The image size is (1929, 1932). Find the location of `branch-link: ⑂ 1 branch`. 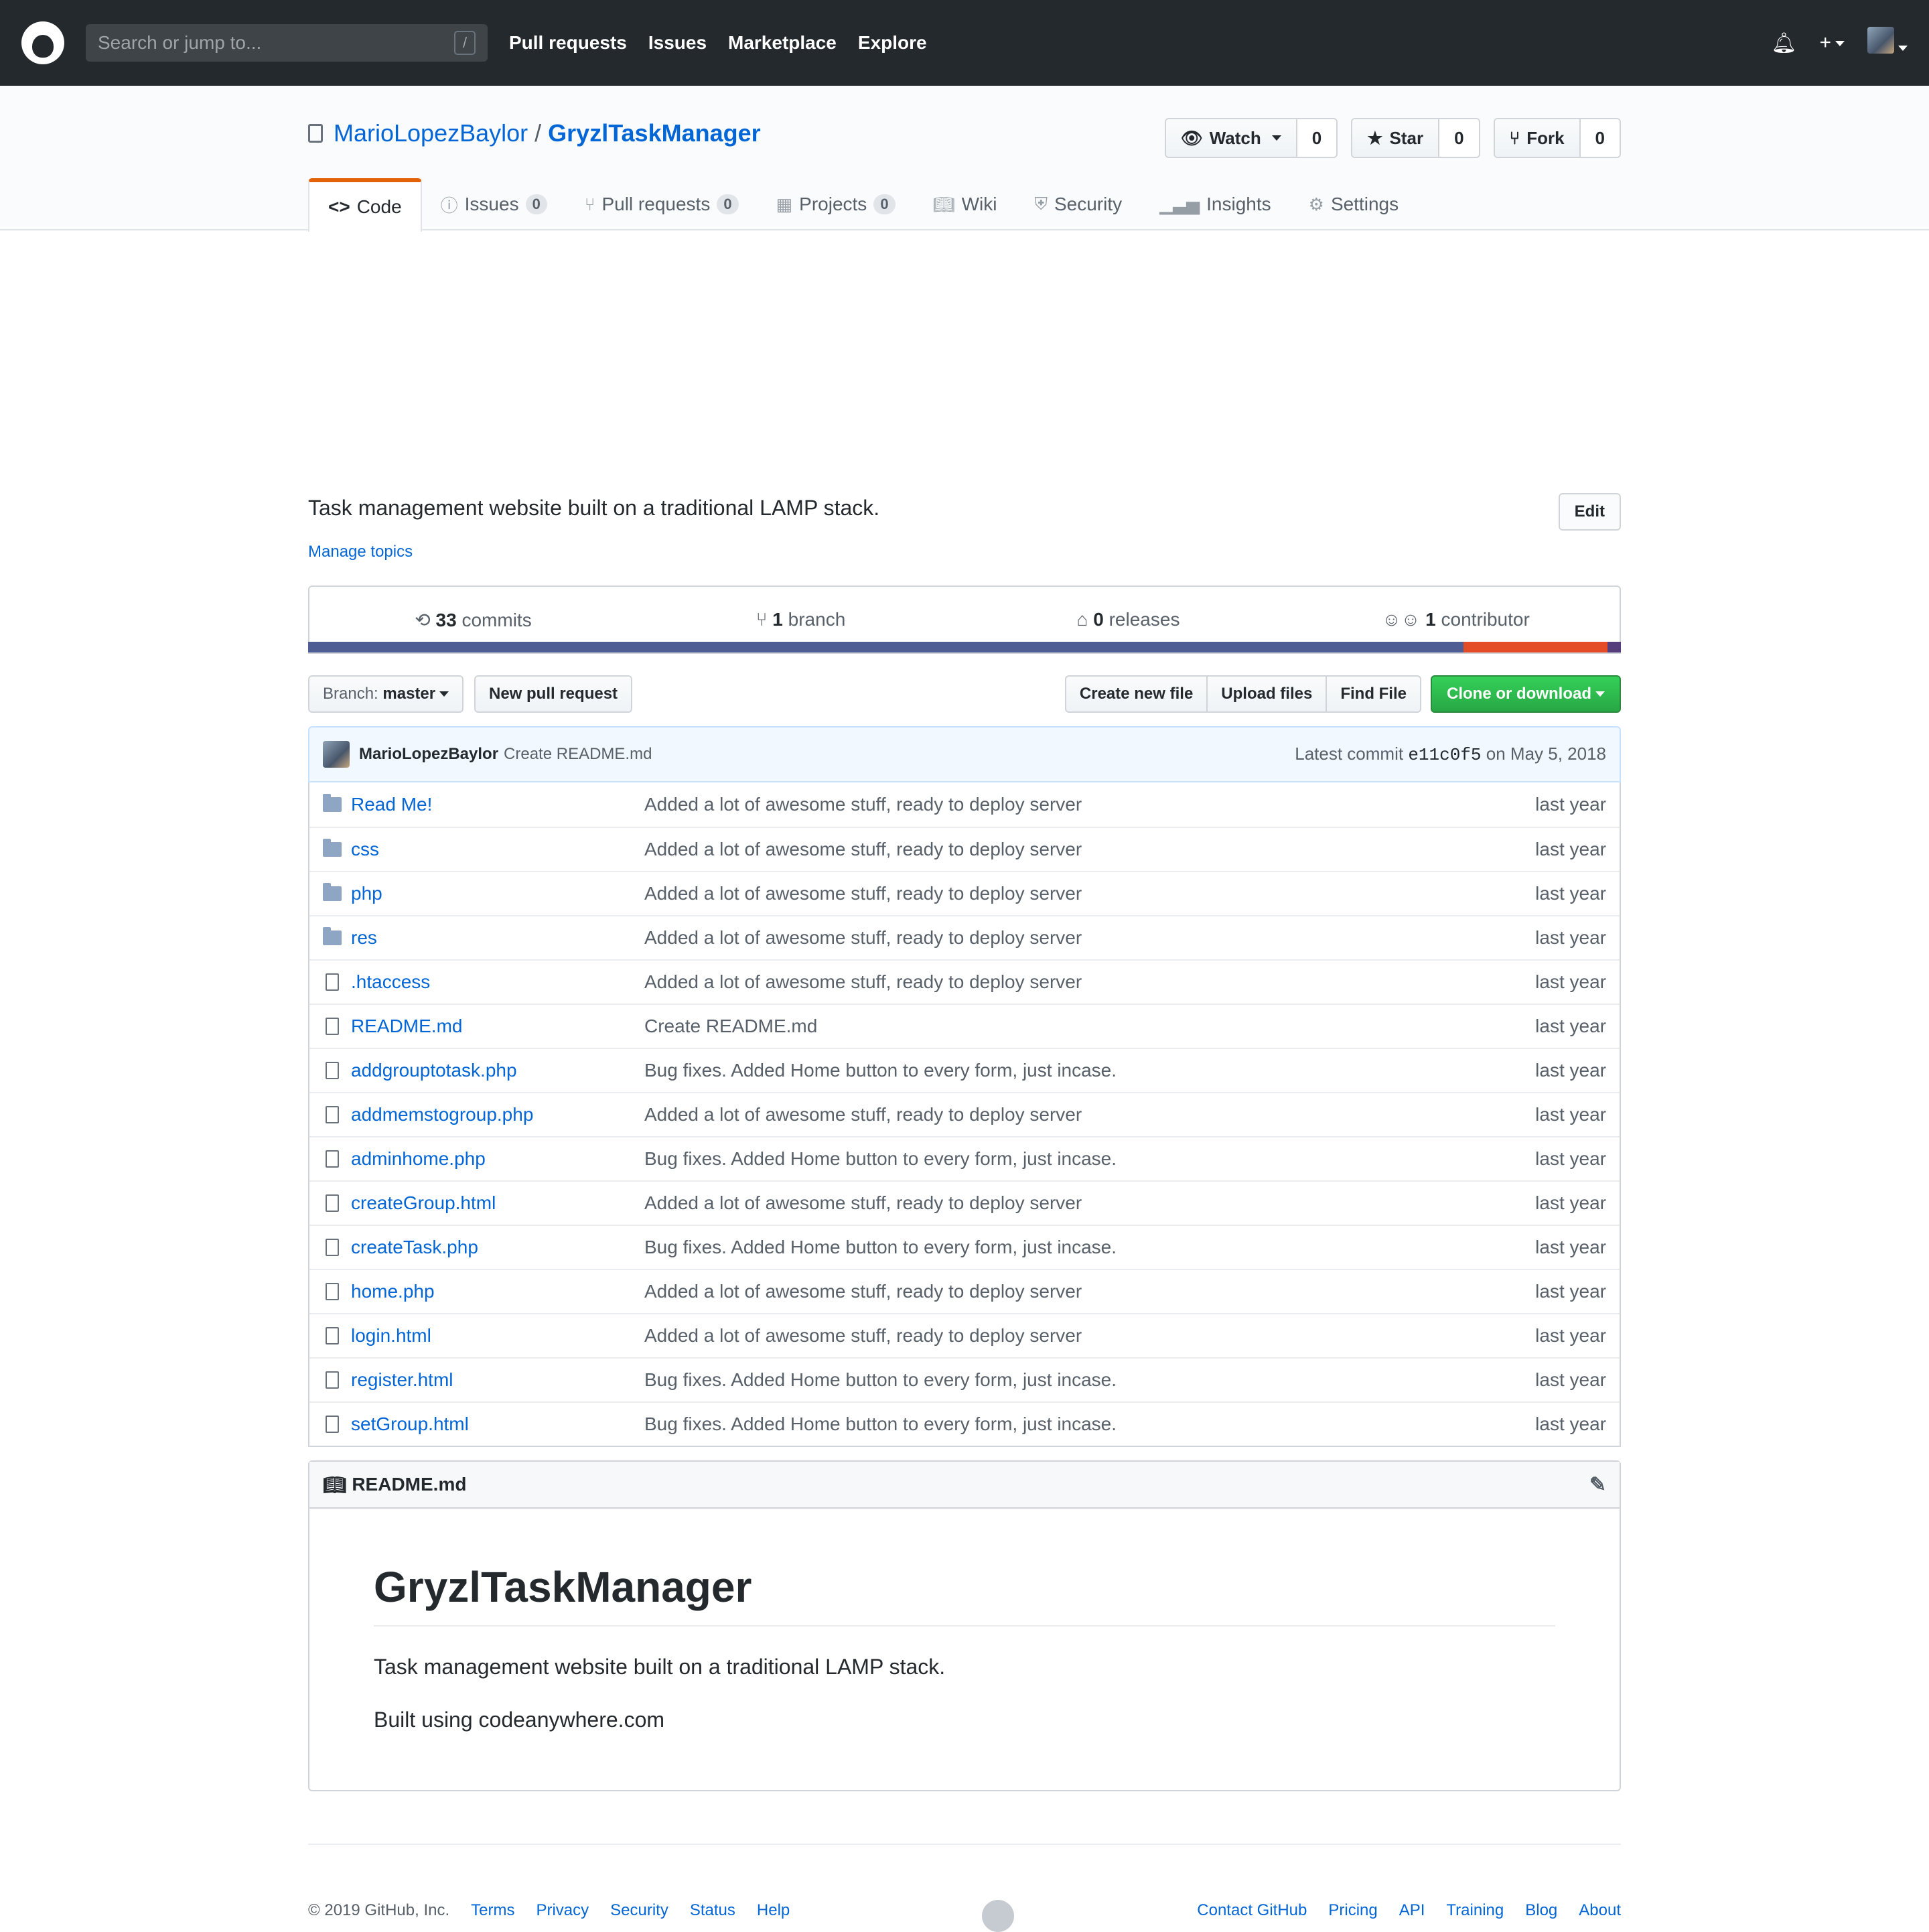

branch-link: ⑂ 1 branch is located at coordinates (800, 619).